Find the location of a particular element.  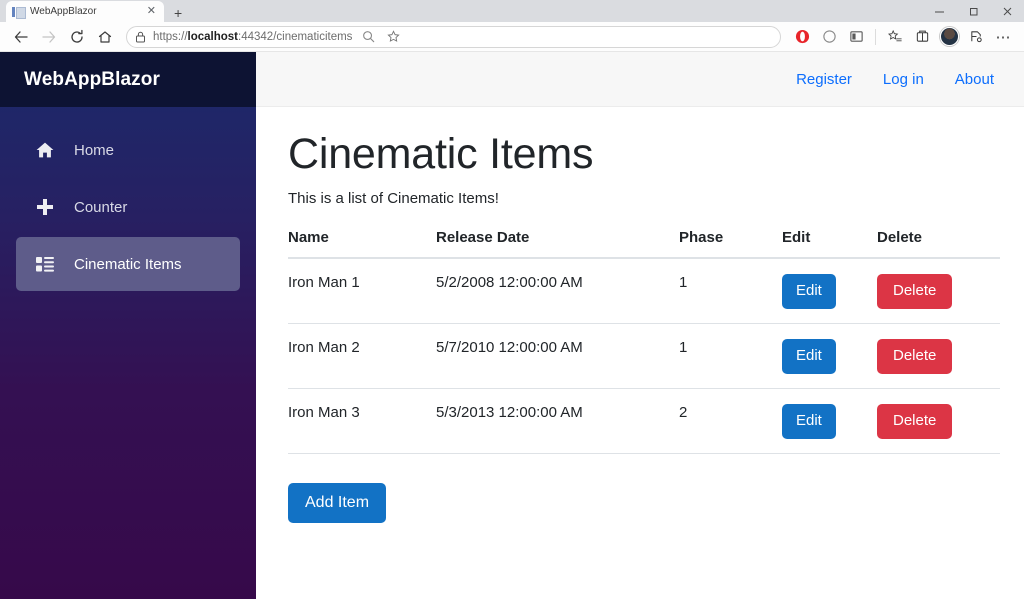

column-header-edit: Edit is located at coordinates (829, 244).